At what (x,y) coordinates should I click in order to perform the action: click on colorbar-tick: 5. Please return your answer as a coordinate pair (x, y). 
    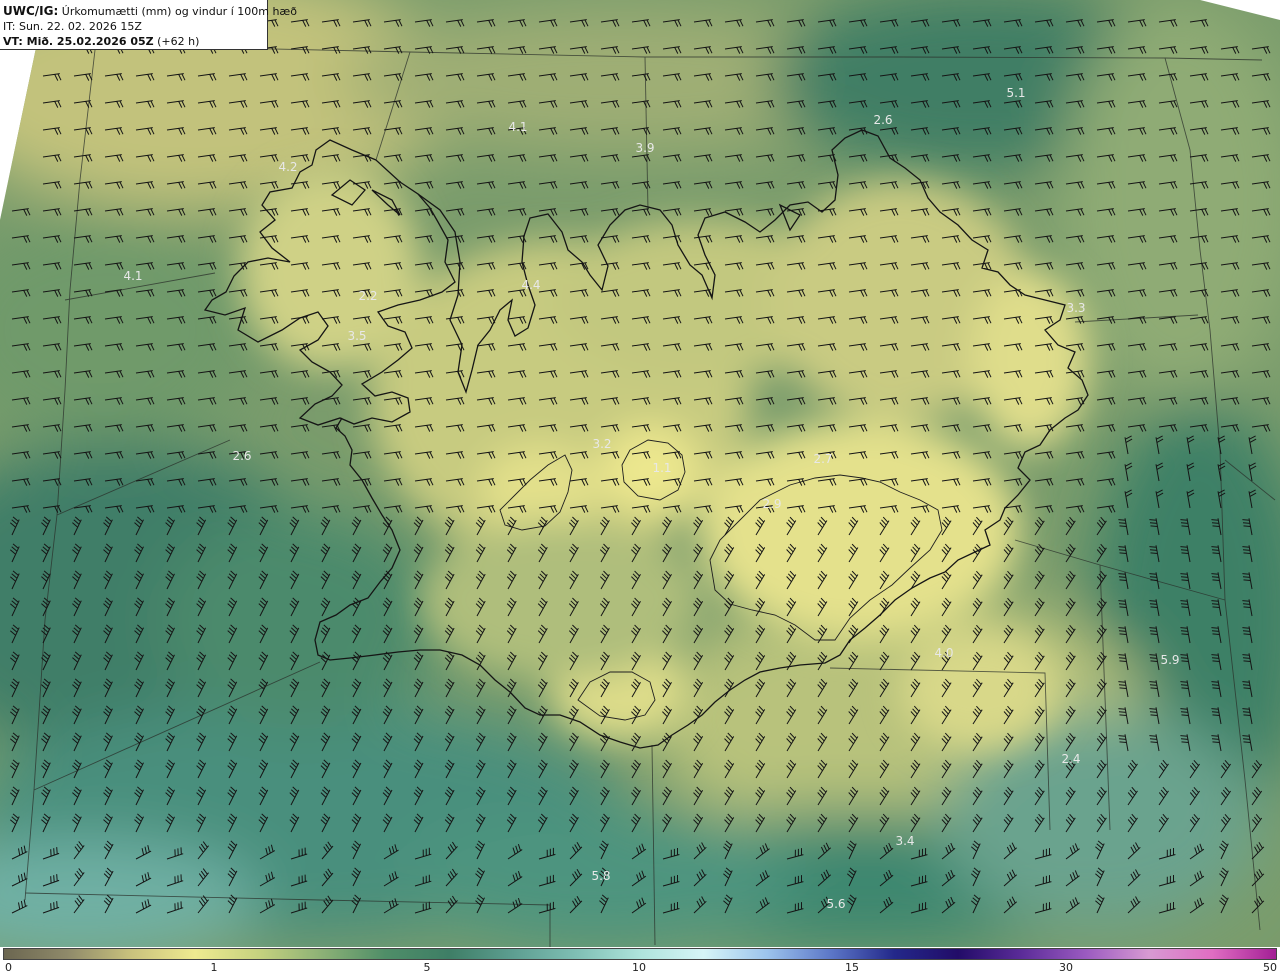
    Looking at the image, I should click on (427, 967).